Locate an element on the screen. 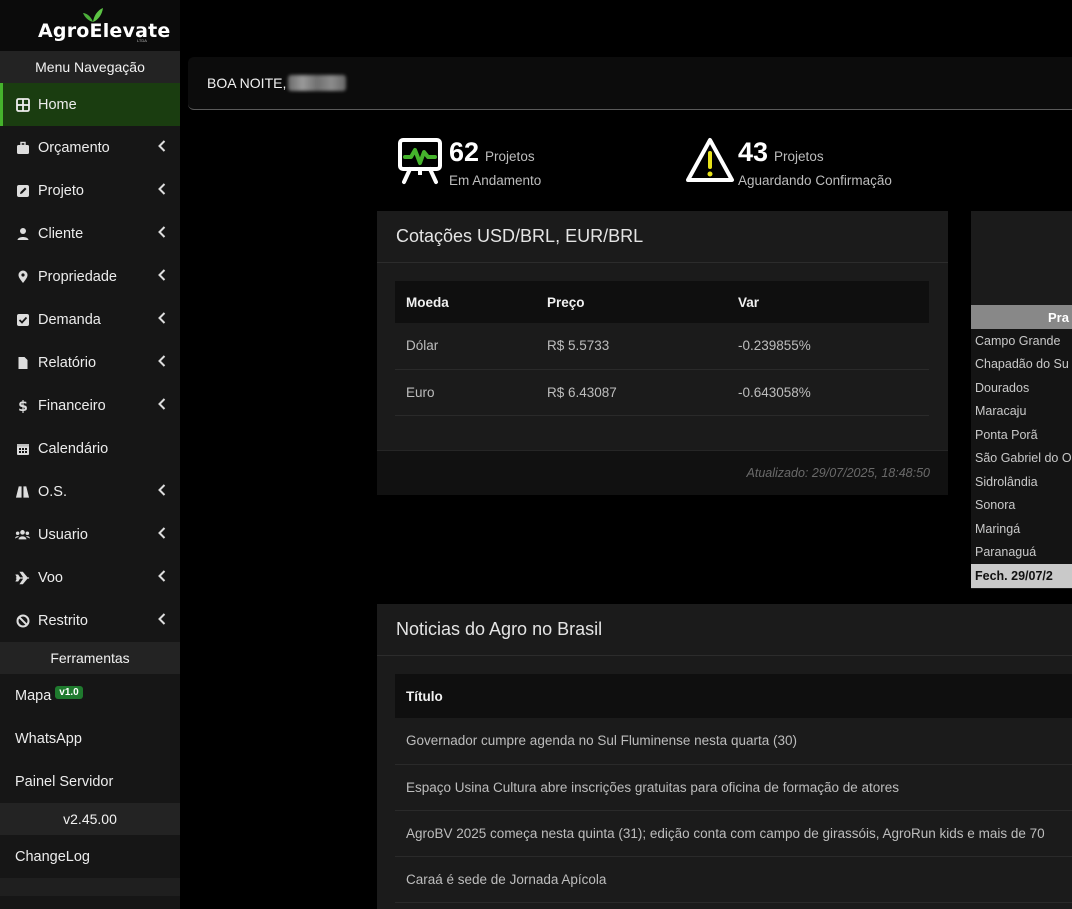 The width and height of the screenshot is (1072, 909). price-row: São Gabriel do O is located at coordinates (1023, 458).